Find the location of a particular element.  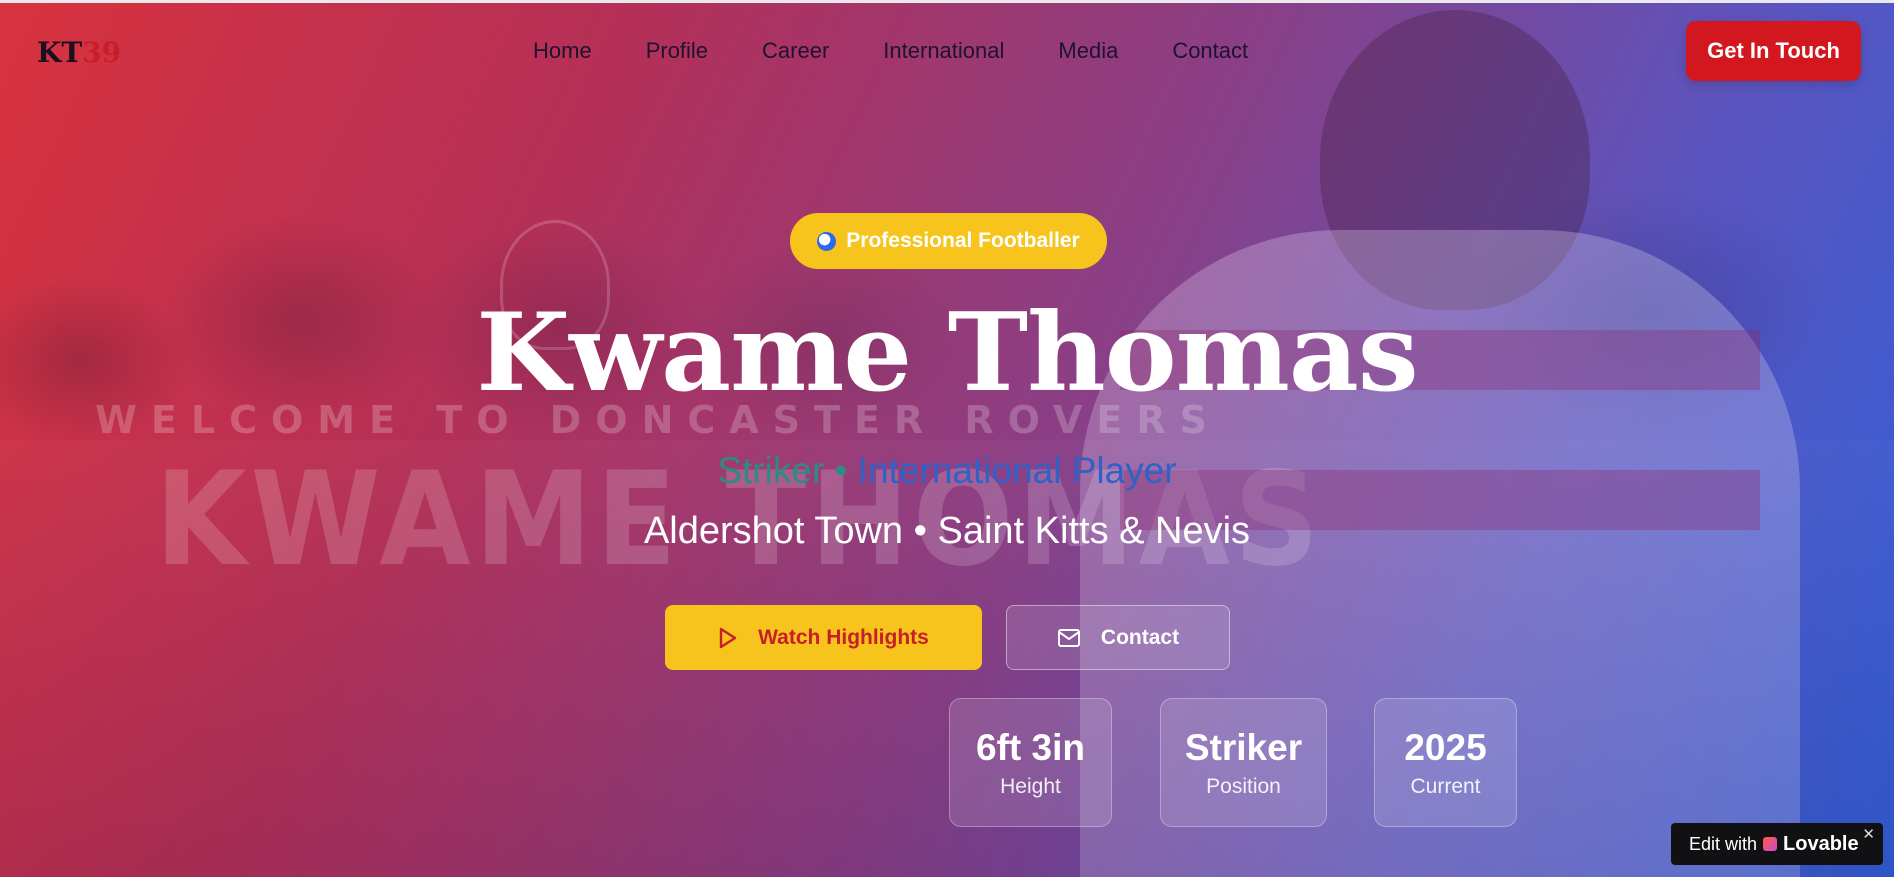

watch-highlights-label: Watch Highlights is located at coordinates (843, 637).